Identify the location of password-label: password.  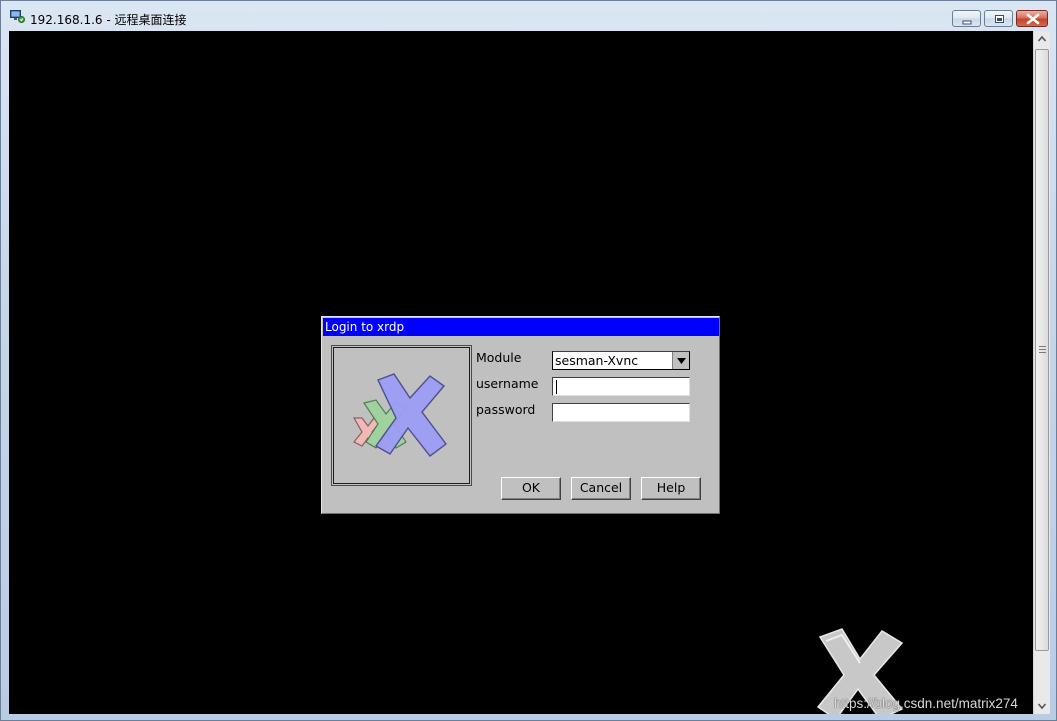
(506, 409).